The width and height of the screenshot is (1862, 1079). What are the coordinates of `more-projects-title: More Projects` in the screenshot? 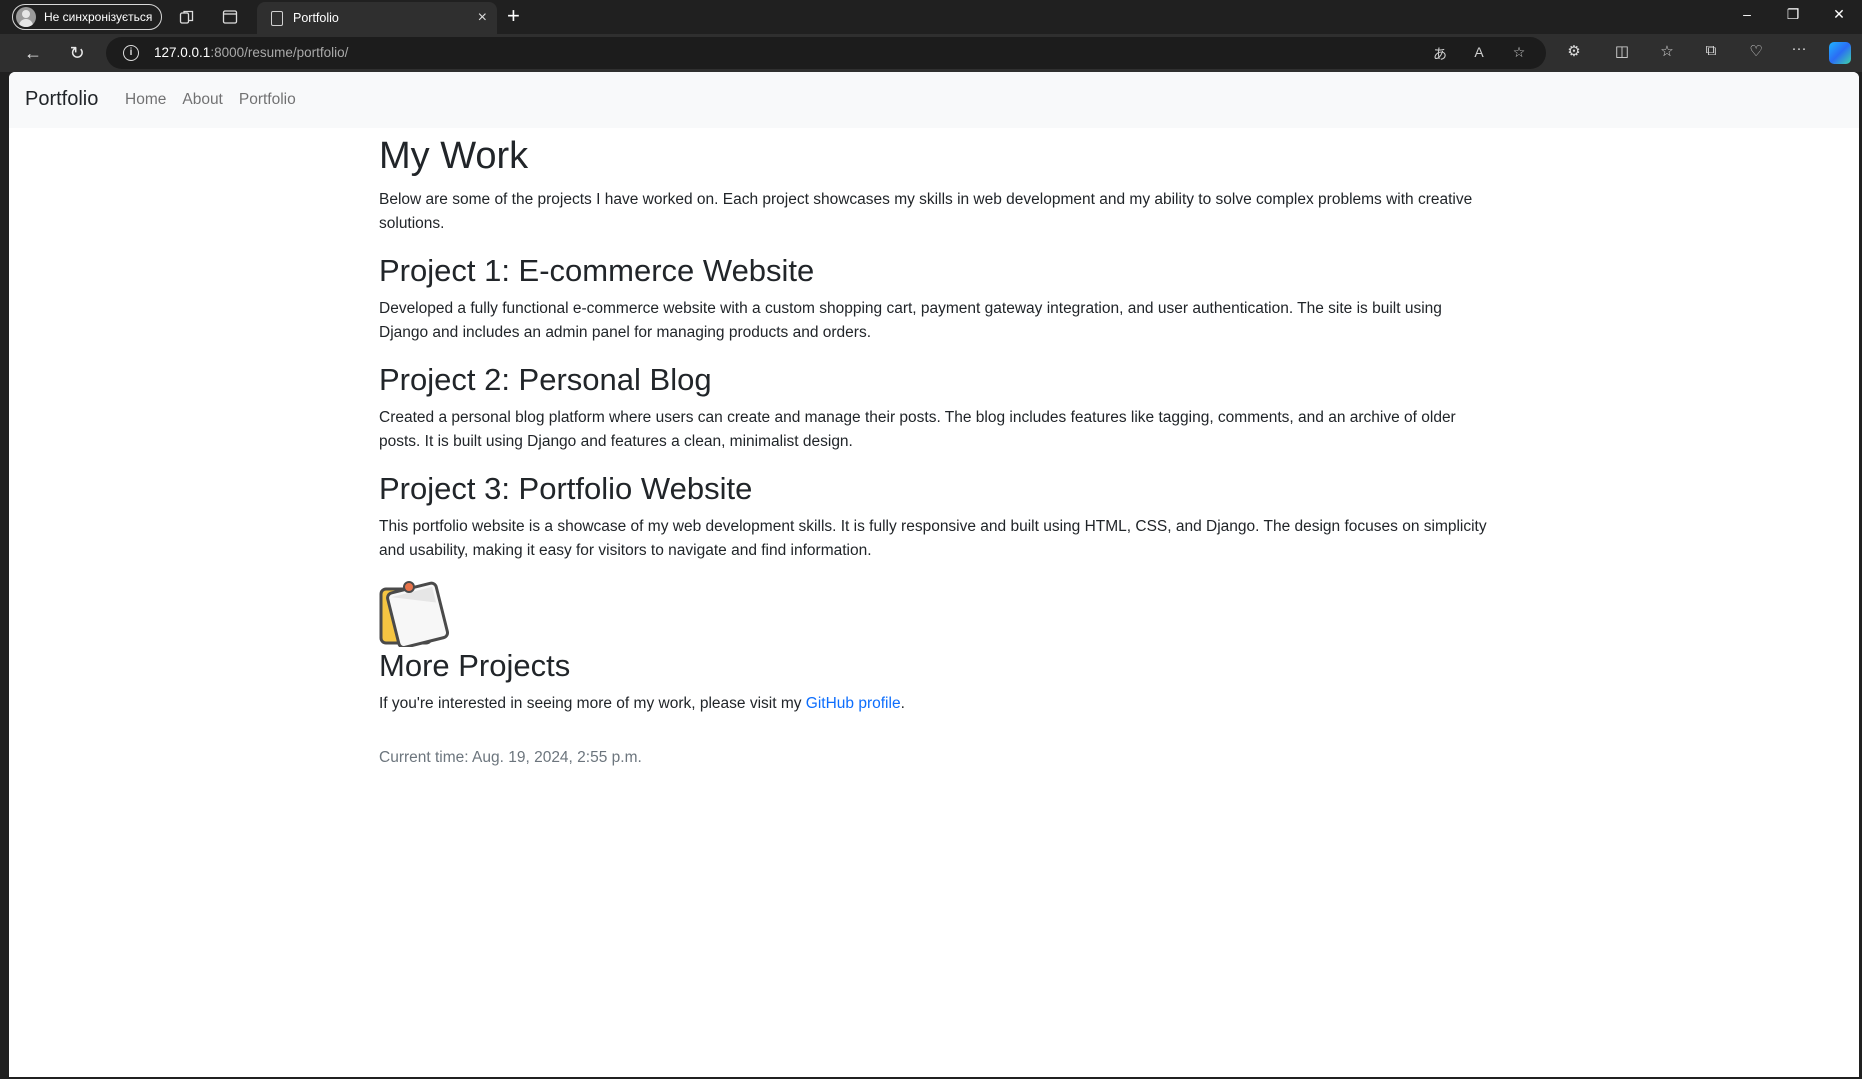 It's located at (475, 666).